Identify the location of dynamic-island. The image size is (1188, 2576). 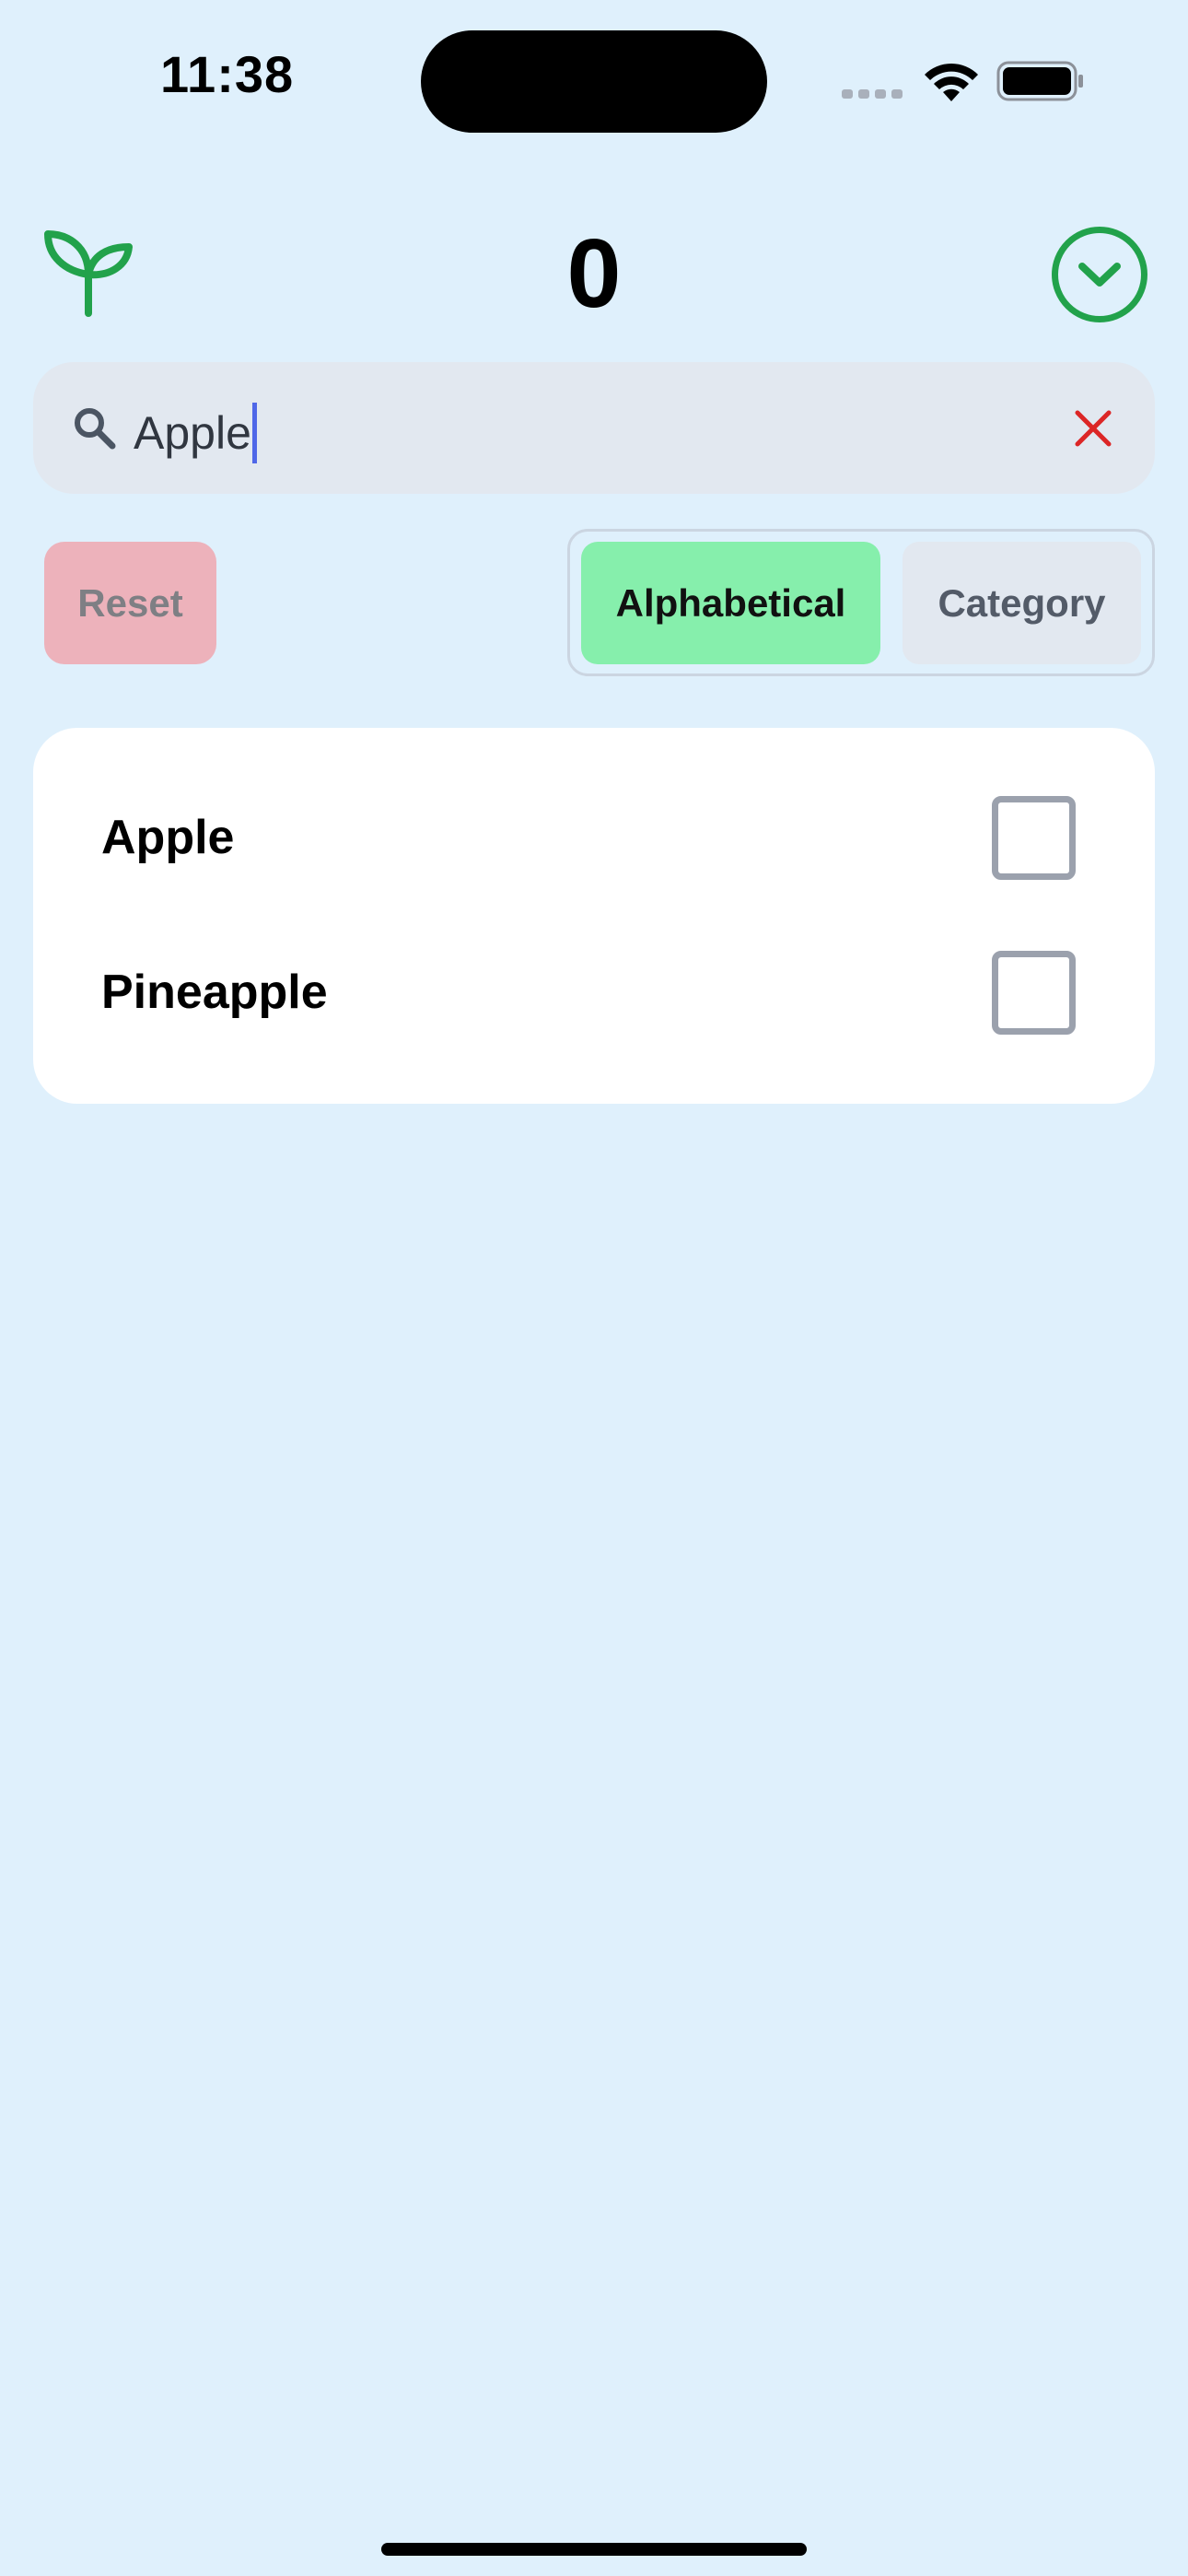
(594, 81).